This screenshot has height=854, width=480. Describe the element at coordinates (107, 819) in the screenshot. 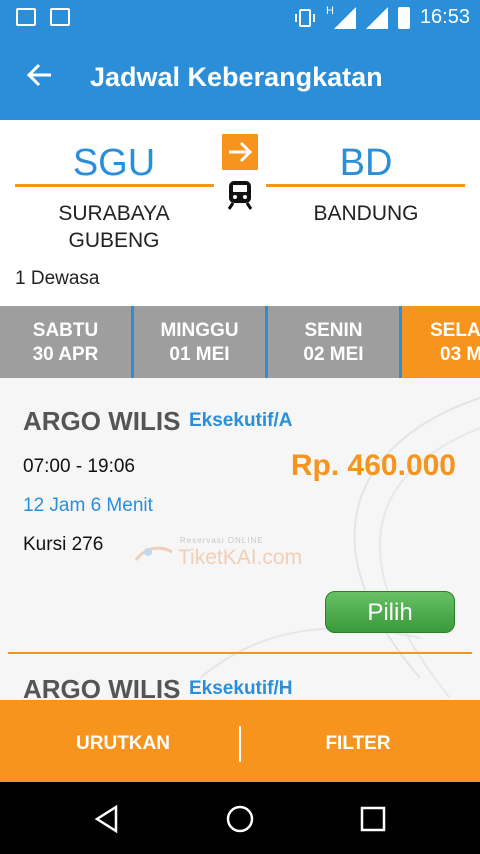

I see `nav-back-icon` at that location.